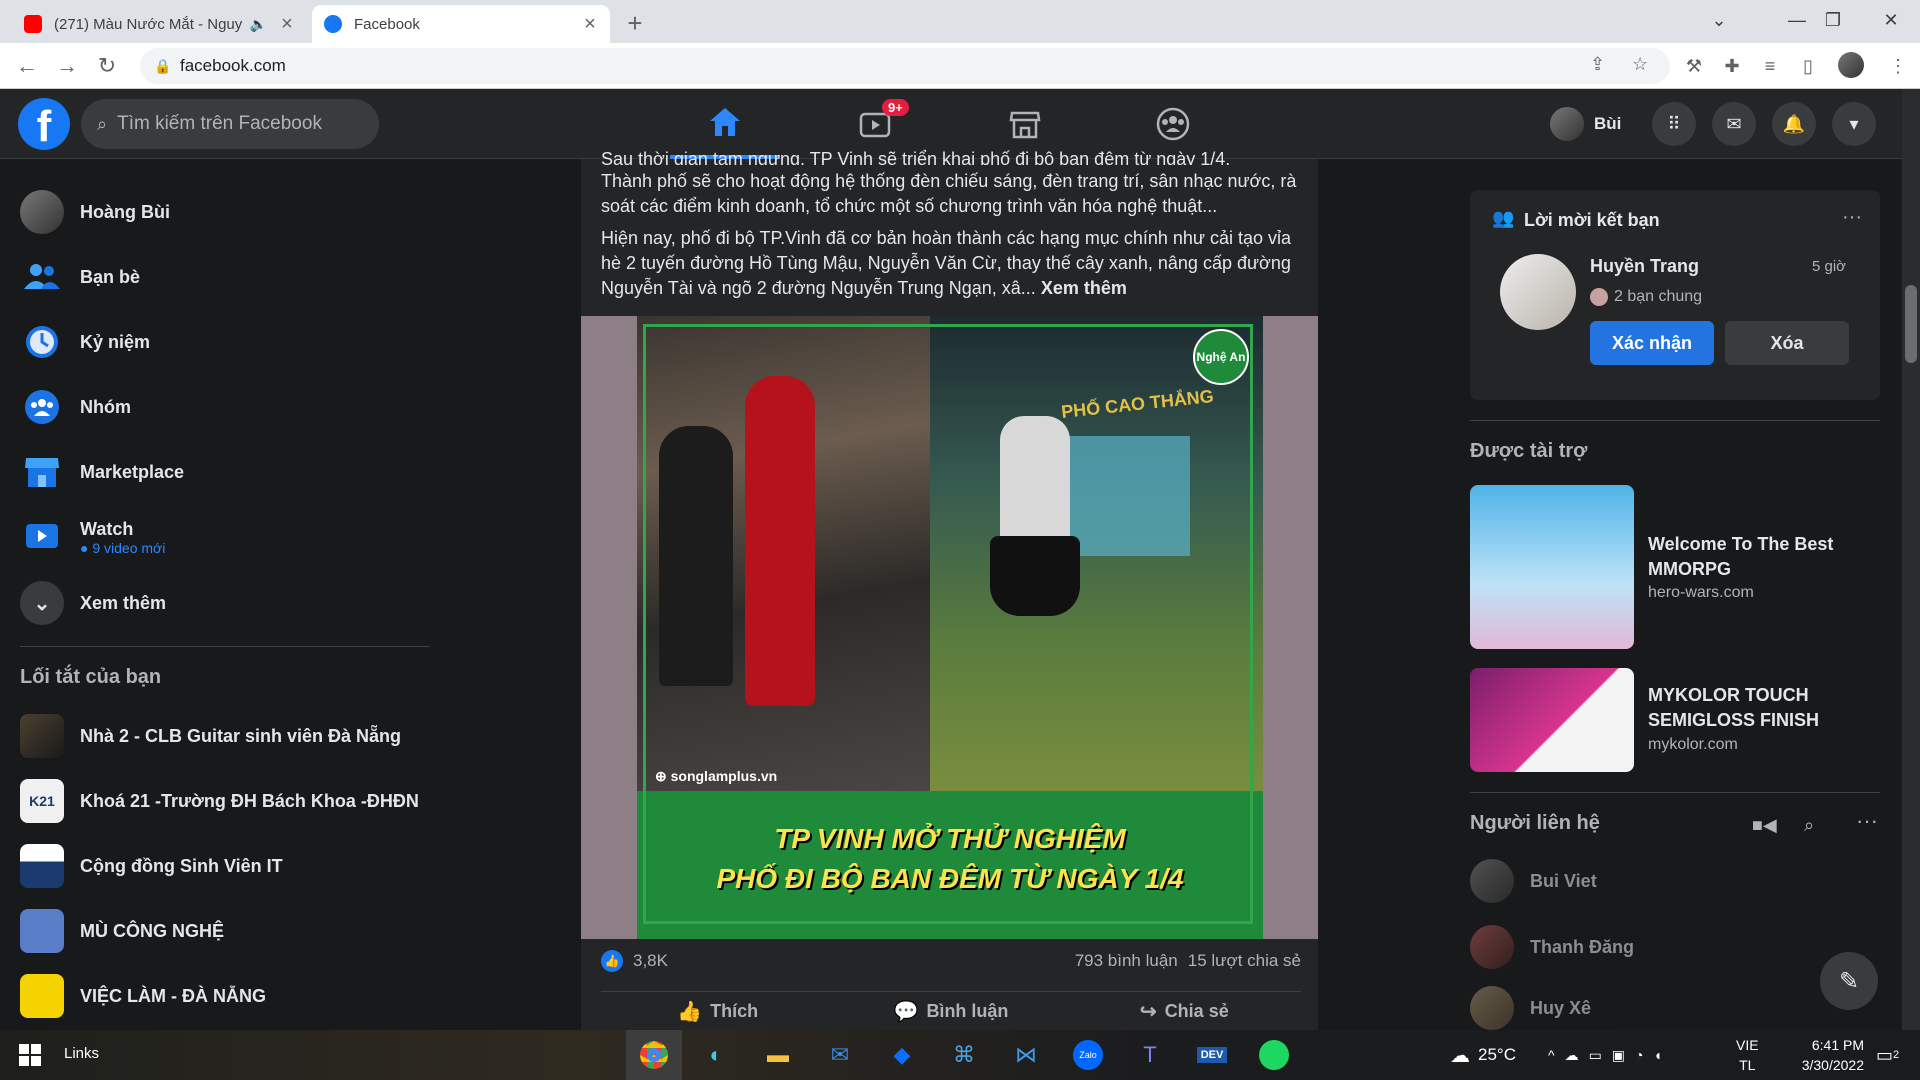 Image resolution: width=1920 pixels, height=1080 pixels. What do you see at coordinates (1787, 343) in the screenshot?
I see `delete-button: Xóa` at bounding box center [1787, 343].